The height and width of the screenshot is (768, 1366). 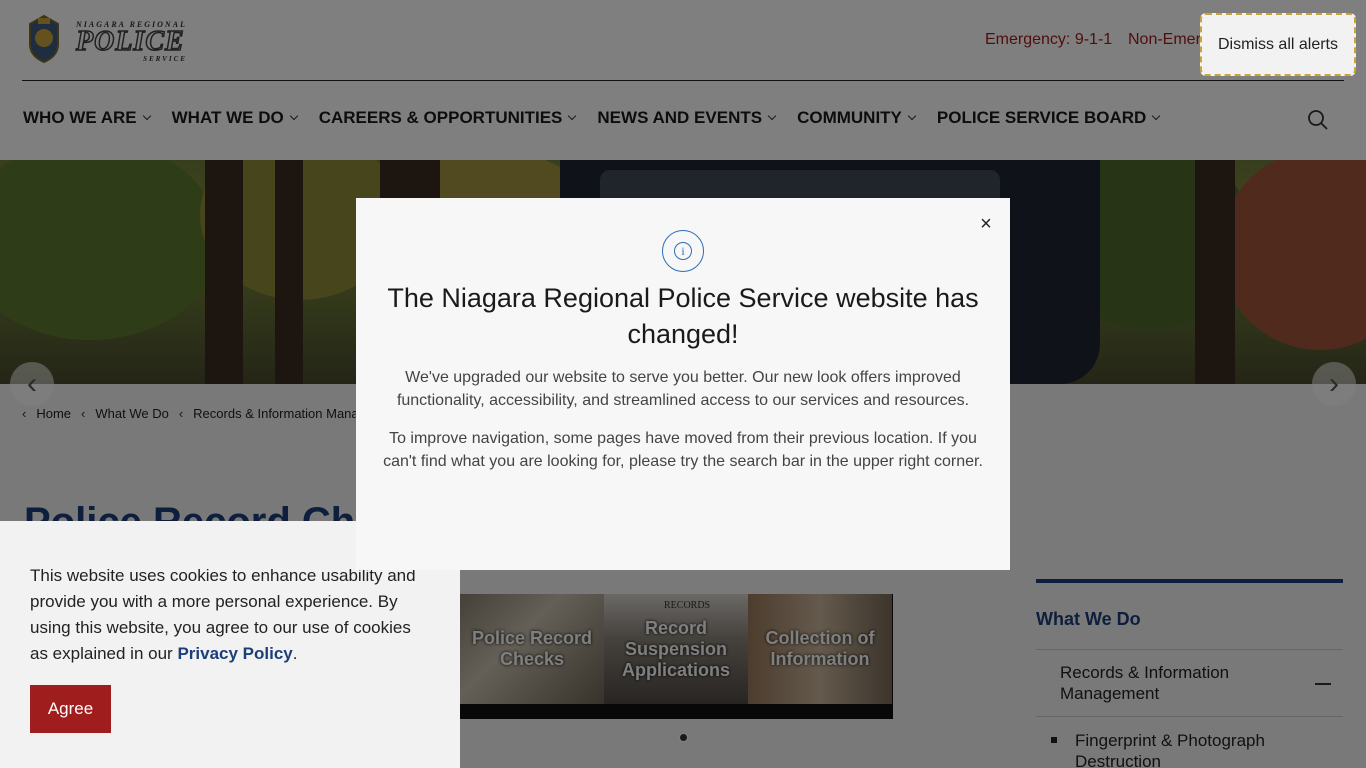 What do you see at coordinates (1278, 44) in the screenshot?
I see `dismiss-all-alerts-button: Dismiss all alerts` at bounding box center [1278, 44].